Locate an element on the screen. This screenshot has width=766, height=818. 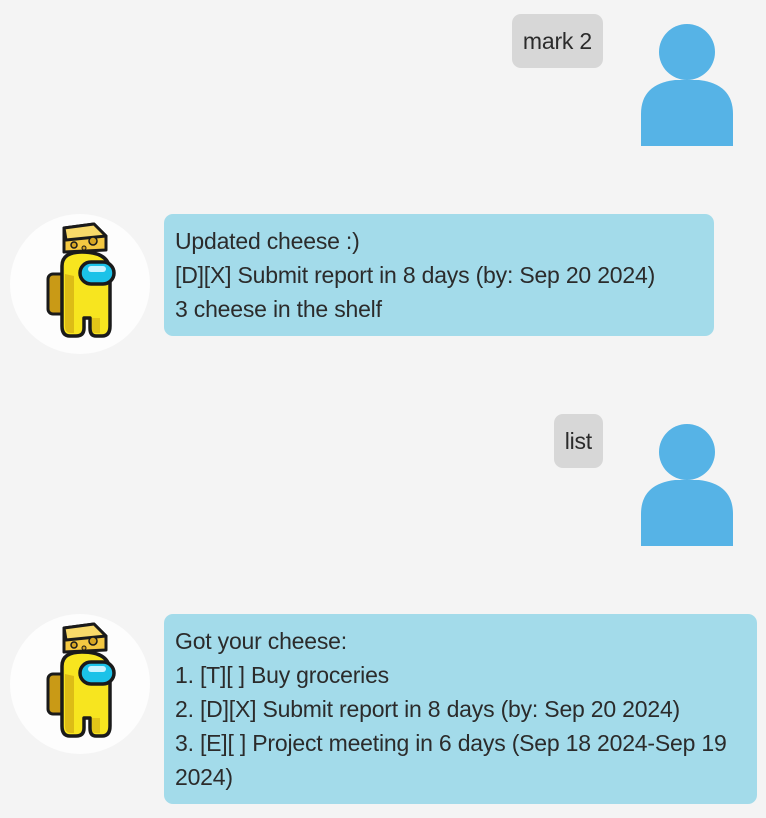
user-message-bubble: mark 2 is located at coordinates (557, 41).